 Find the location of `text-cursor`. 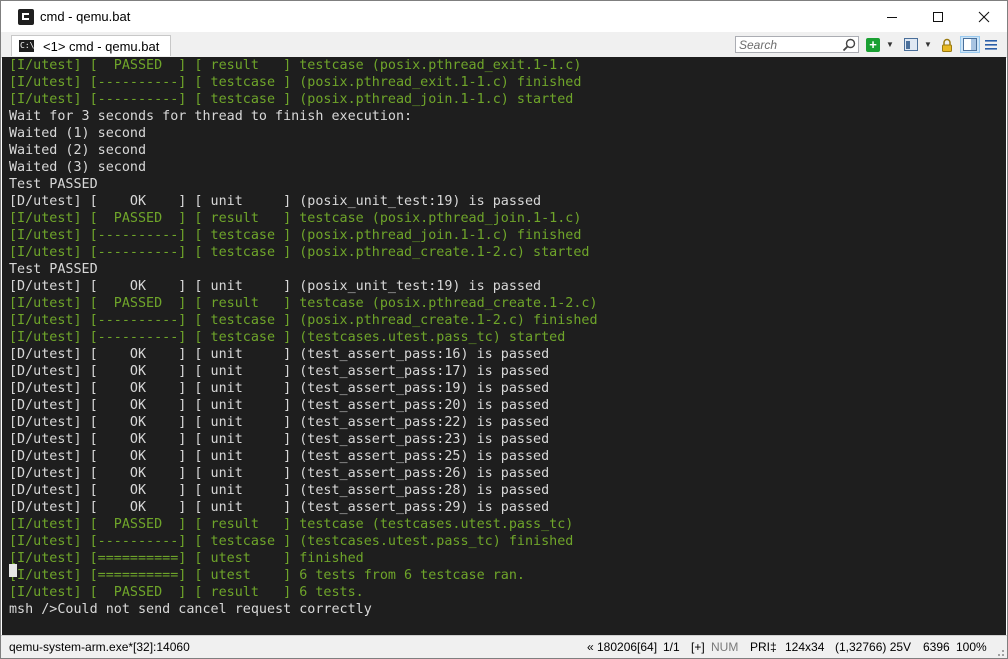

text-cursor is located at coordinates (13, 570).